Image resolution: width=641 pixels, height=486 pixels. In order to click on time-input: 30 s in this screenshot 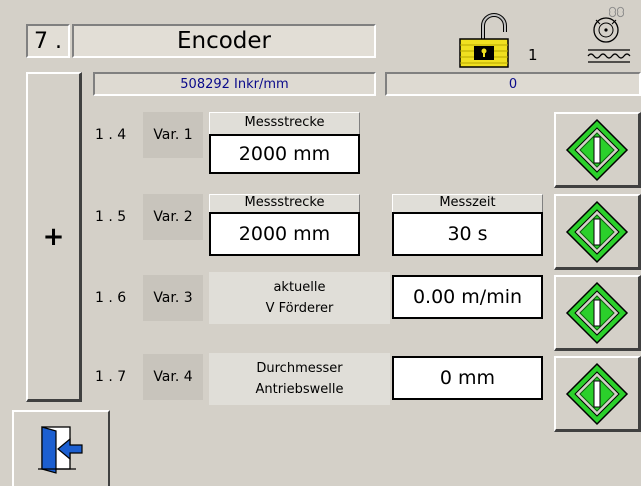, I will do `click(467, 234)`.